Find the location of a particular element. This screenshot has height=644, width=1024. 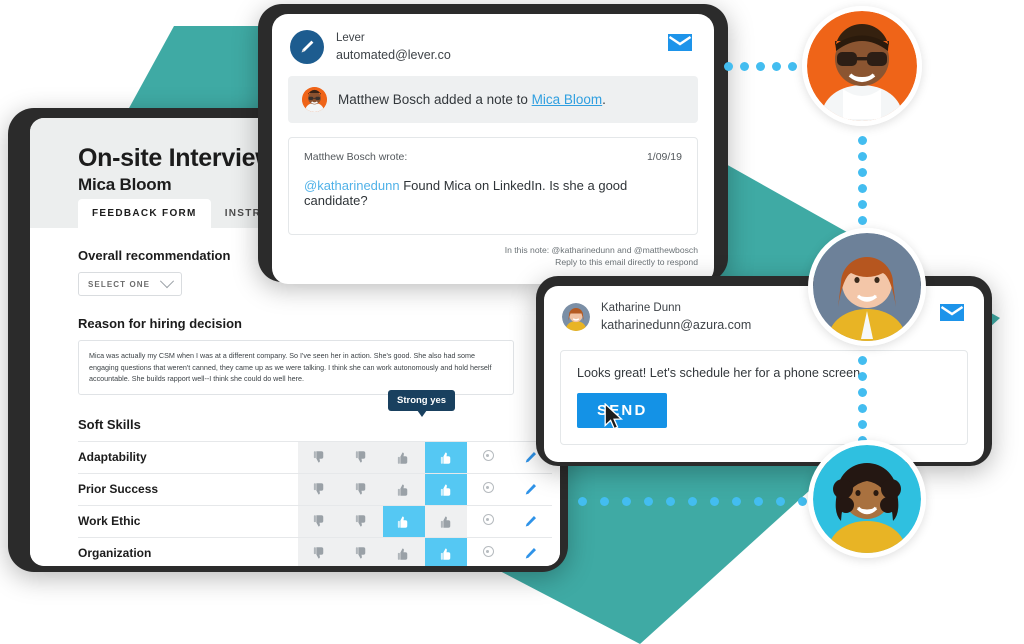

reply-email-from-address: katharinedunn@azura.com is located at coordinates (676, 324).